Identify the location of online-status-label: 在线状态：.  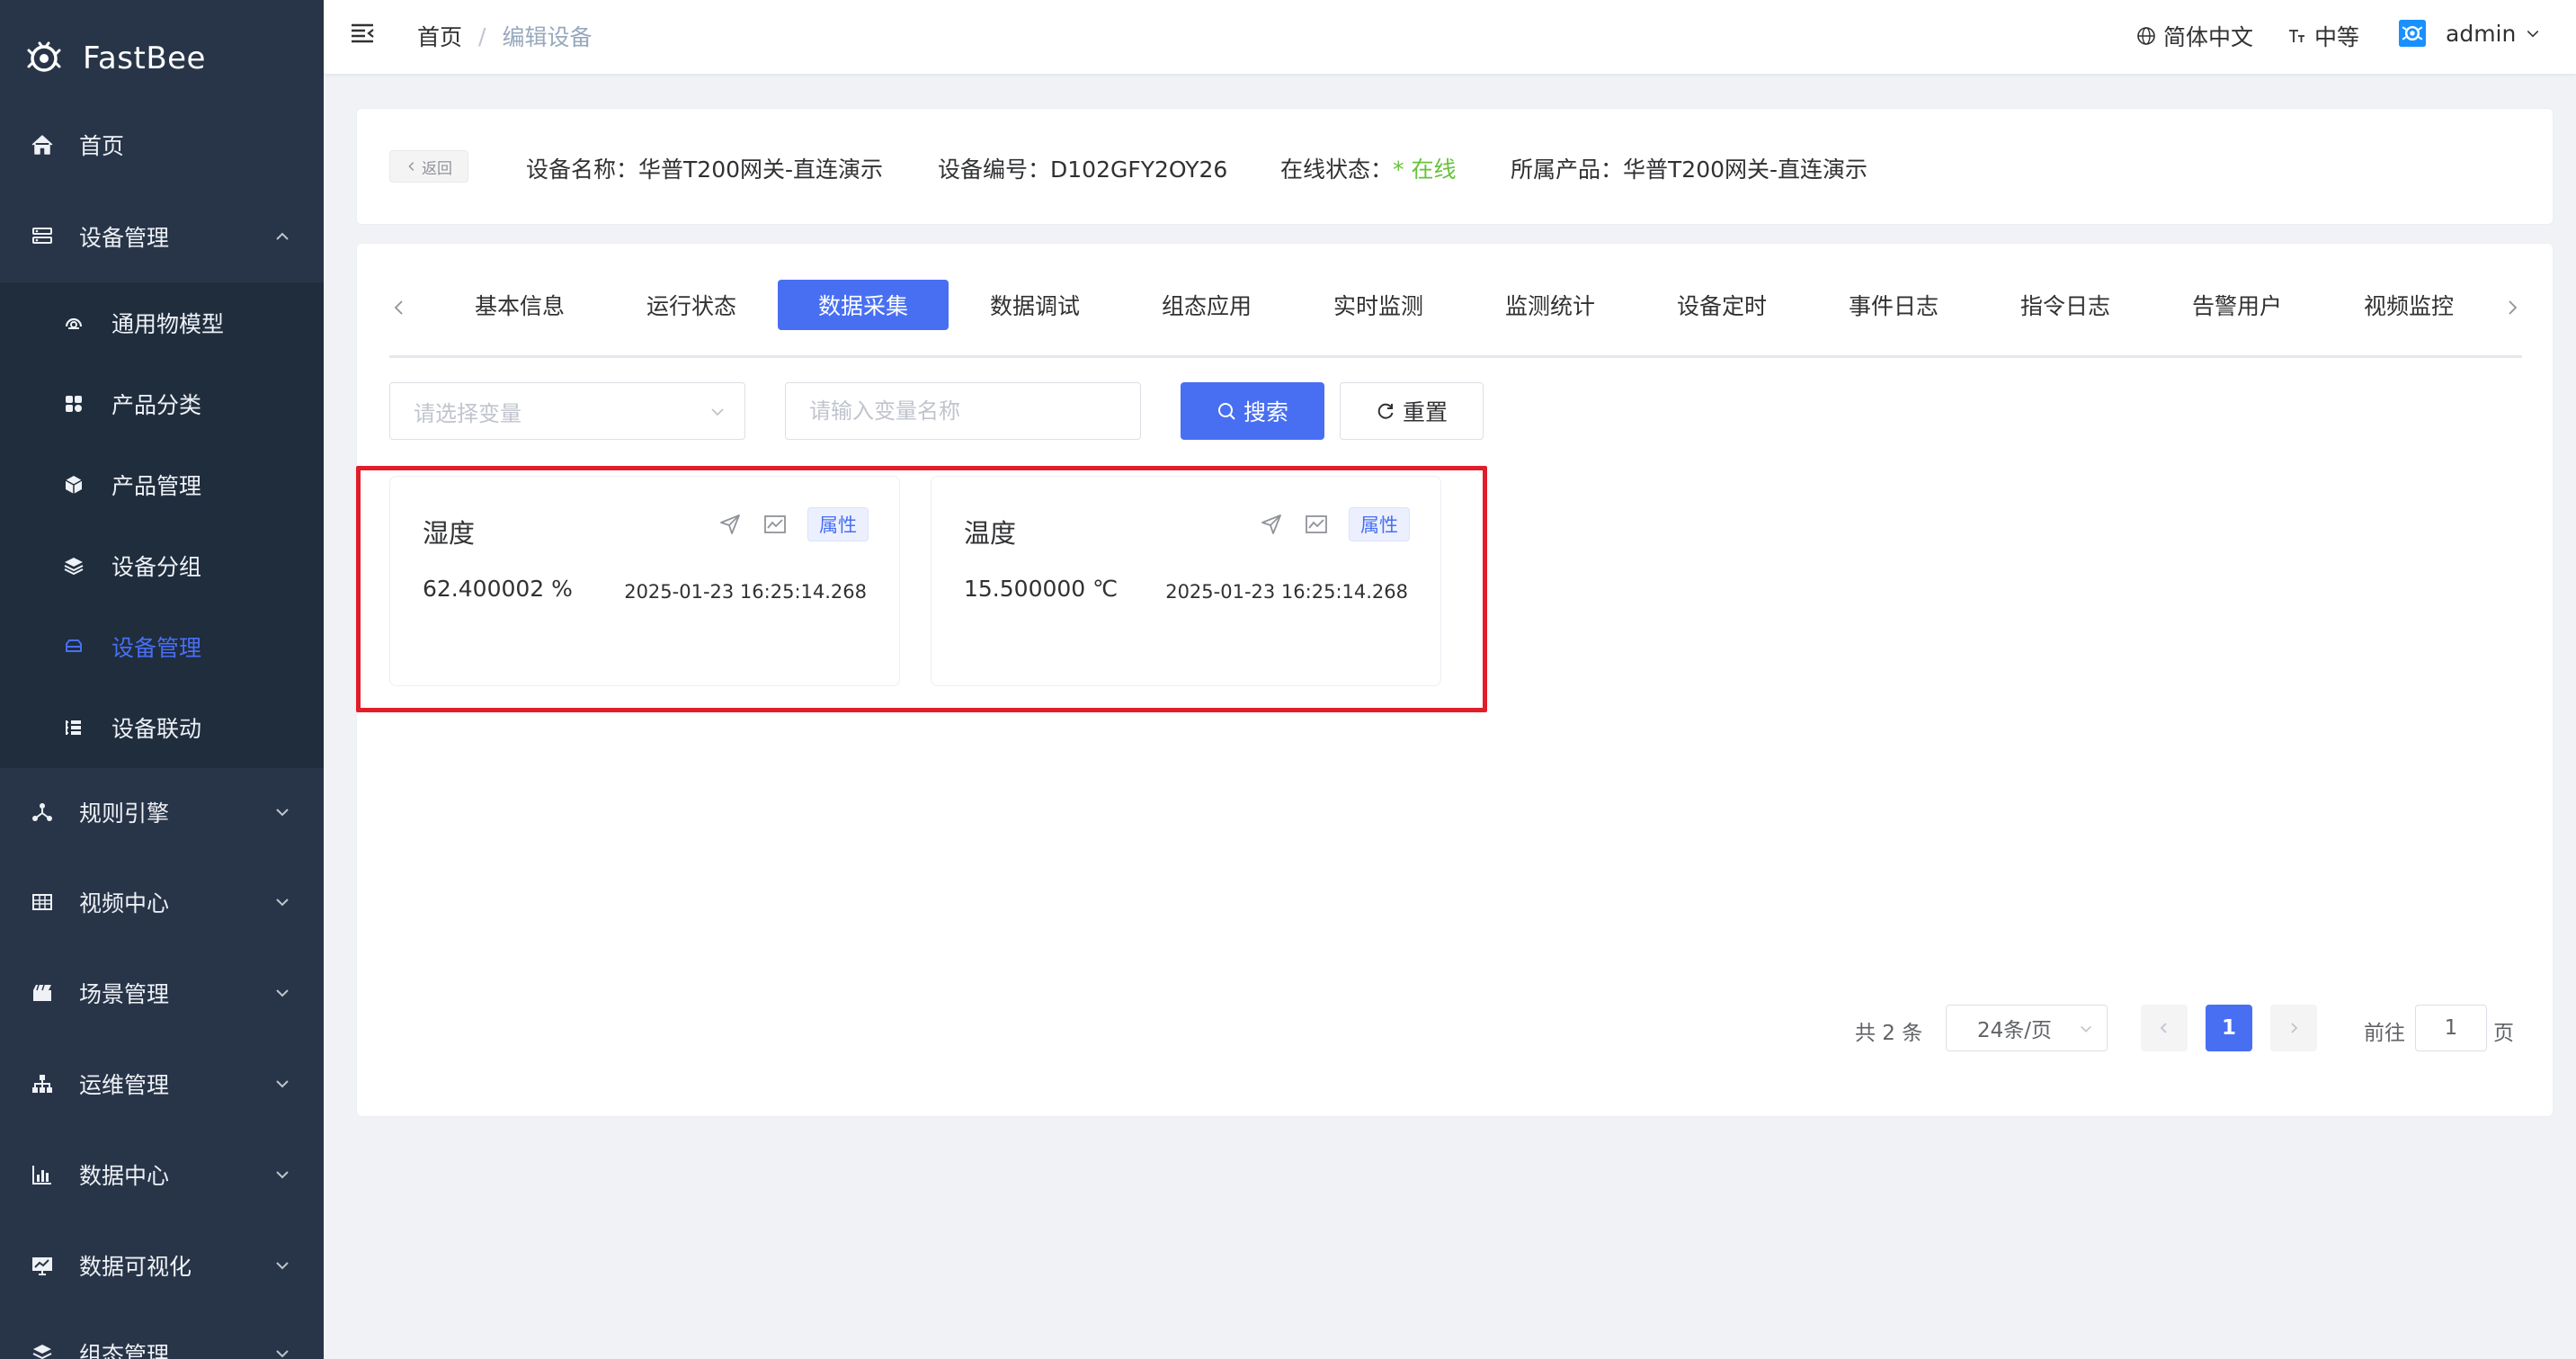
(1337, 169).